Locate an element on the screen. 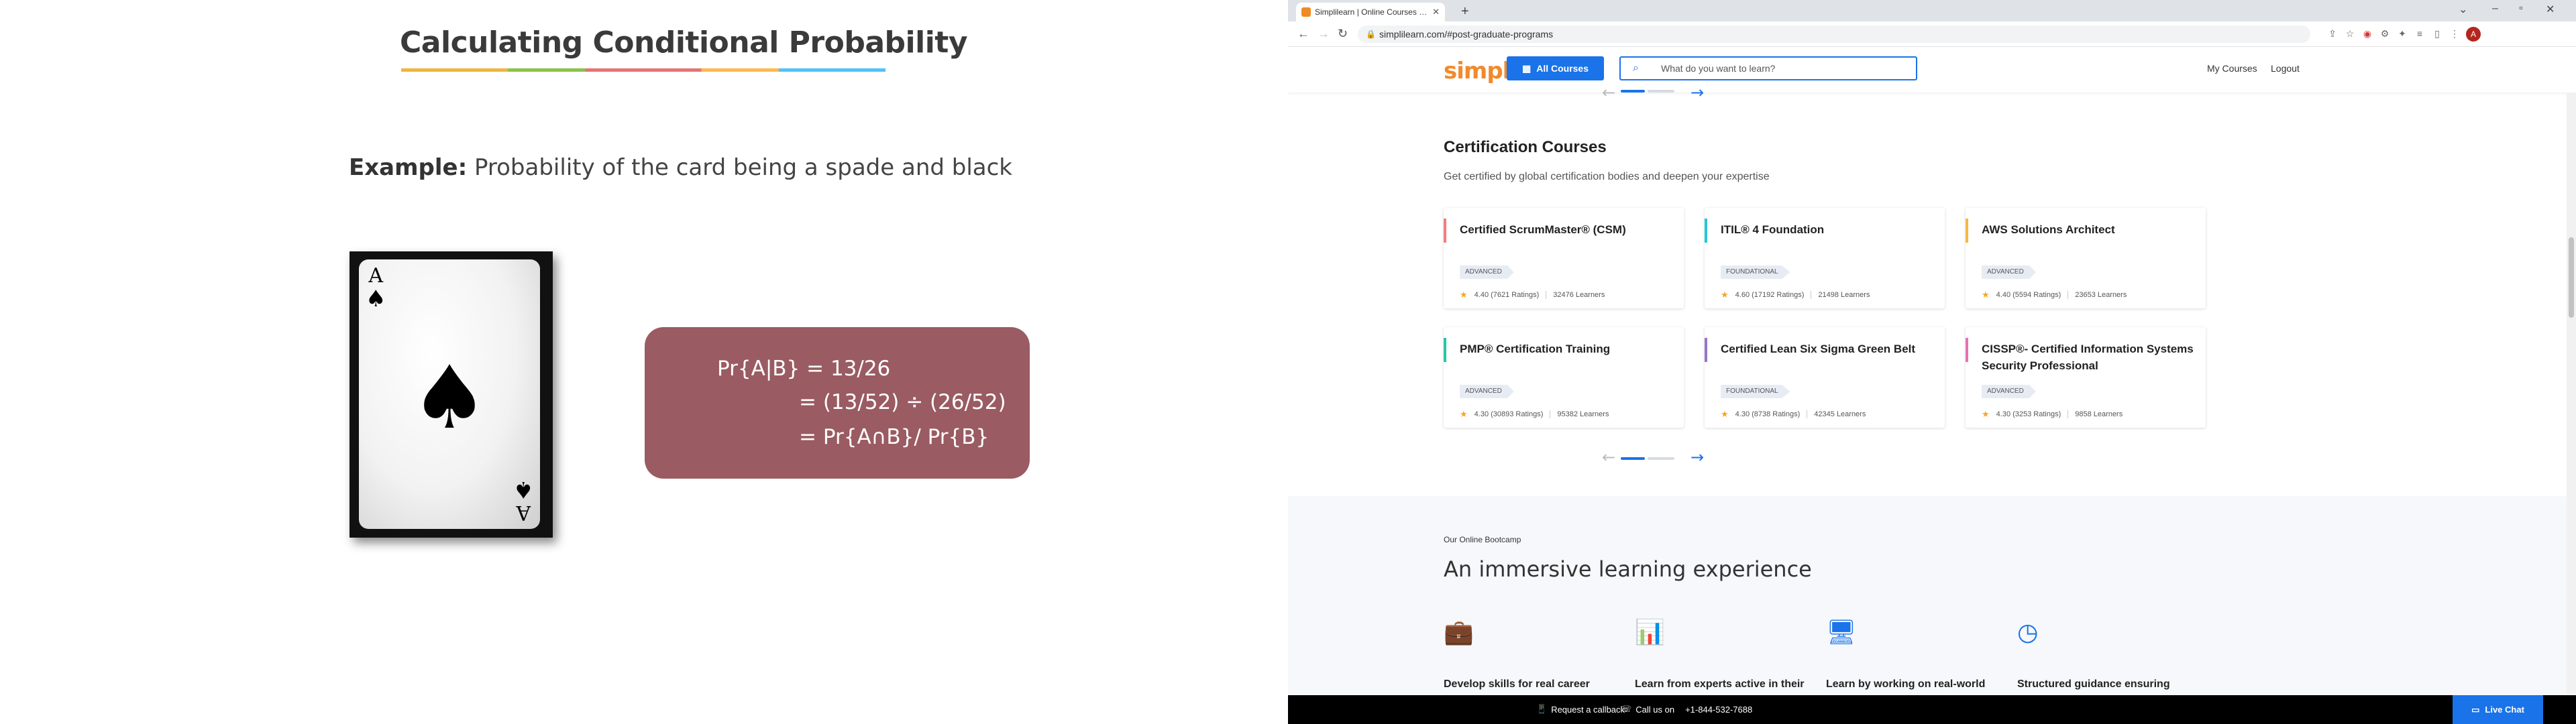 Image resolution: width=2576 pixels, height=724 pixels. extension-gear-icon: ⚙ is located at coordinates (2385, 33).